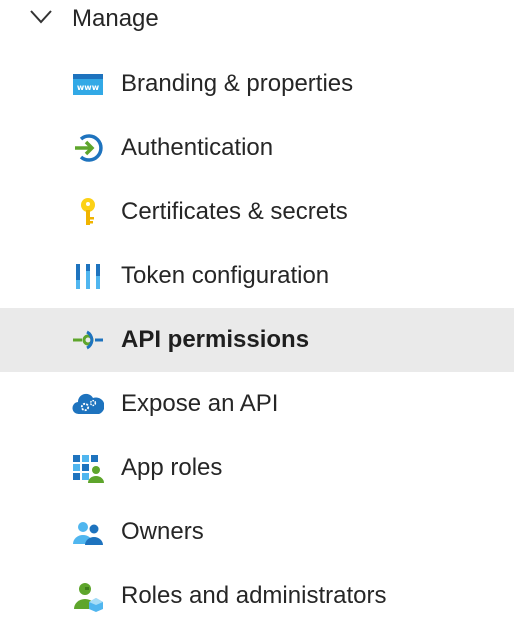 The width and height of the screenshot is (518, 628). I want to click on owners-people-icon, so click(88, 532).